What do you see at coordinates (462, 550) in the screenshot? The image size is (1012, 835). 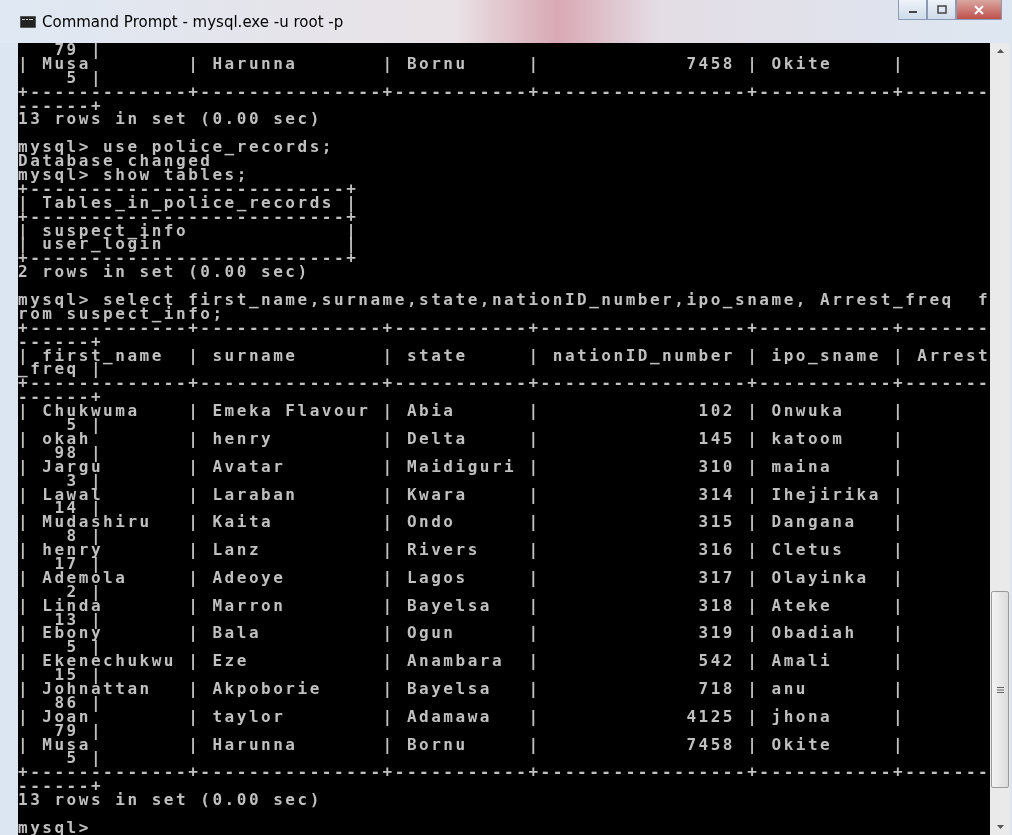 I see `console-line: | henry | Lanz | Rivers | 316 | Cletus |` at bounding box center [462, 550].